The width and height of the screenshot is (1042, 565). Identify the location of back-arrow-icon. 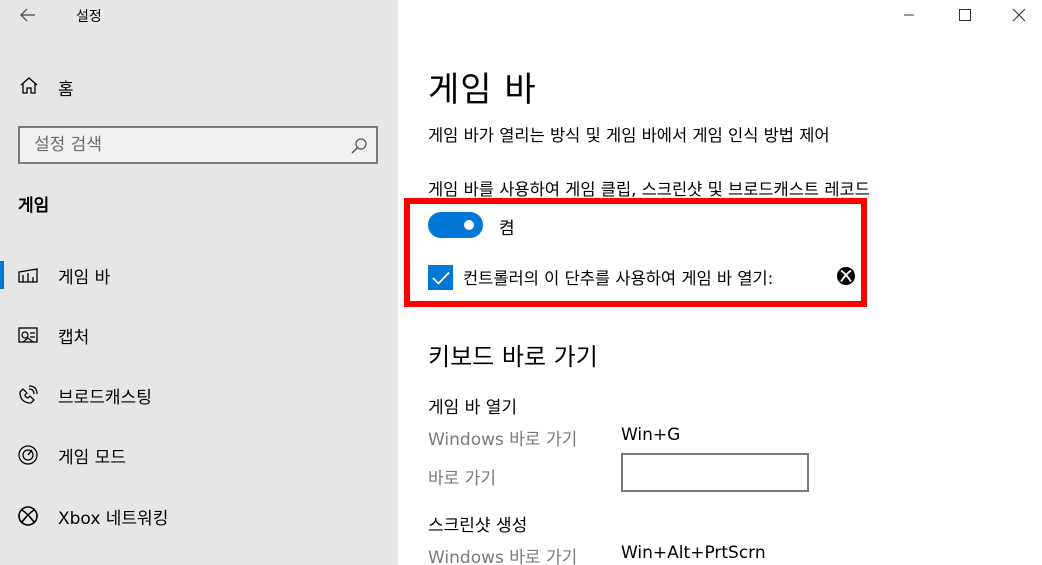
(27, 15).